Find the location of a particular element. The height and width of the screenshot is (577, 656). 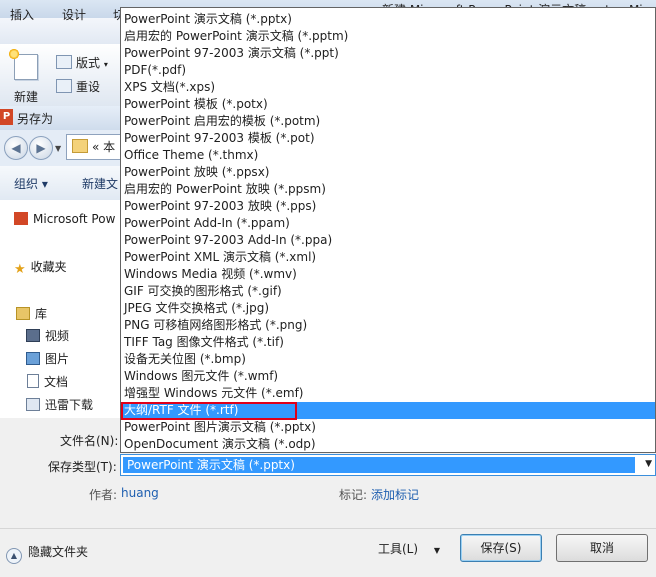

layout-icon is located at coordinates (64, 62).